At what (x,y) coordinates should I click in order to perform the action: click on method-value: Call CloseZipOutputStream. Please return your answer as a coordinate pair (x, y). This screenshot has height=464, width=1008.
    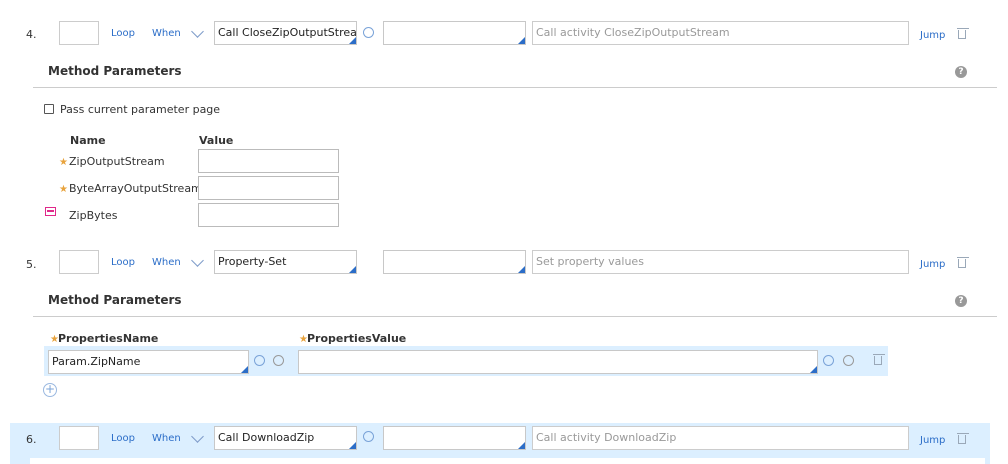
    Looking at the image, I should click on (287, 32).